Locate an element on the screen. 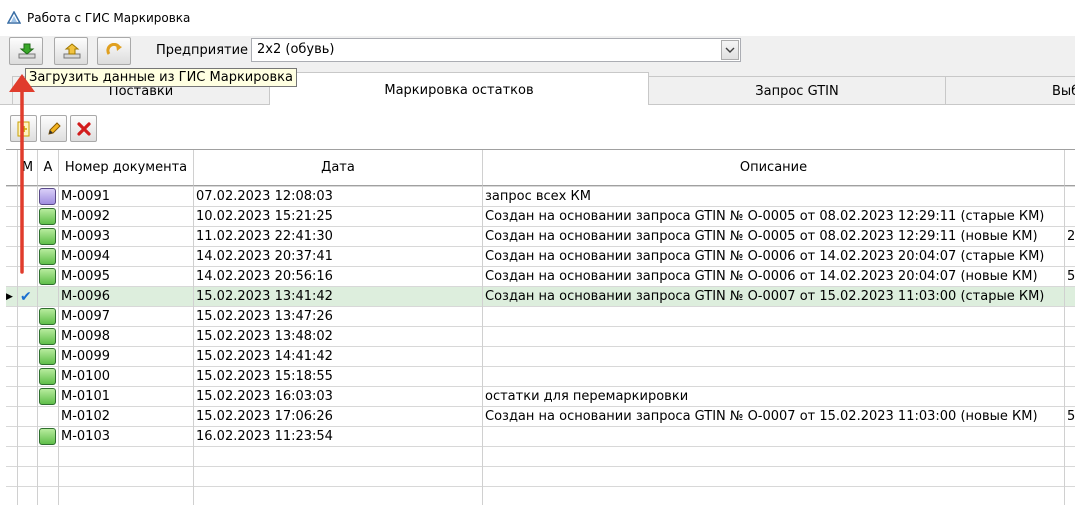  table-row: М-0097 15.02.2023 13:47:26 is located at coordinates (540, 317).